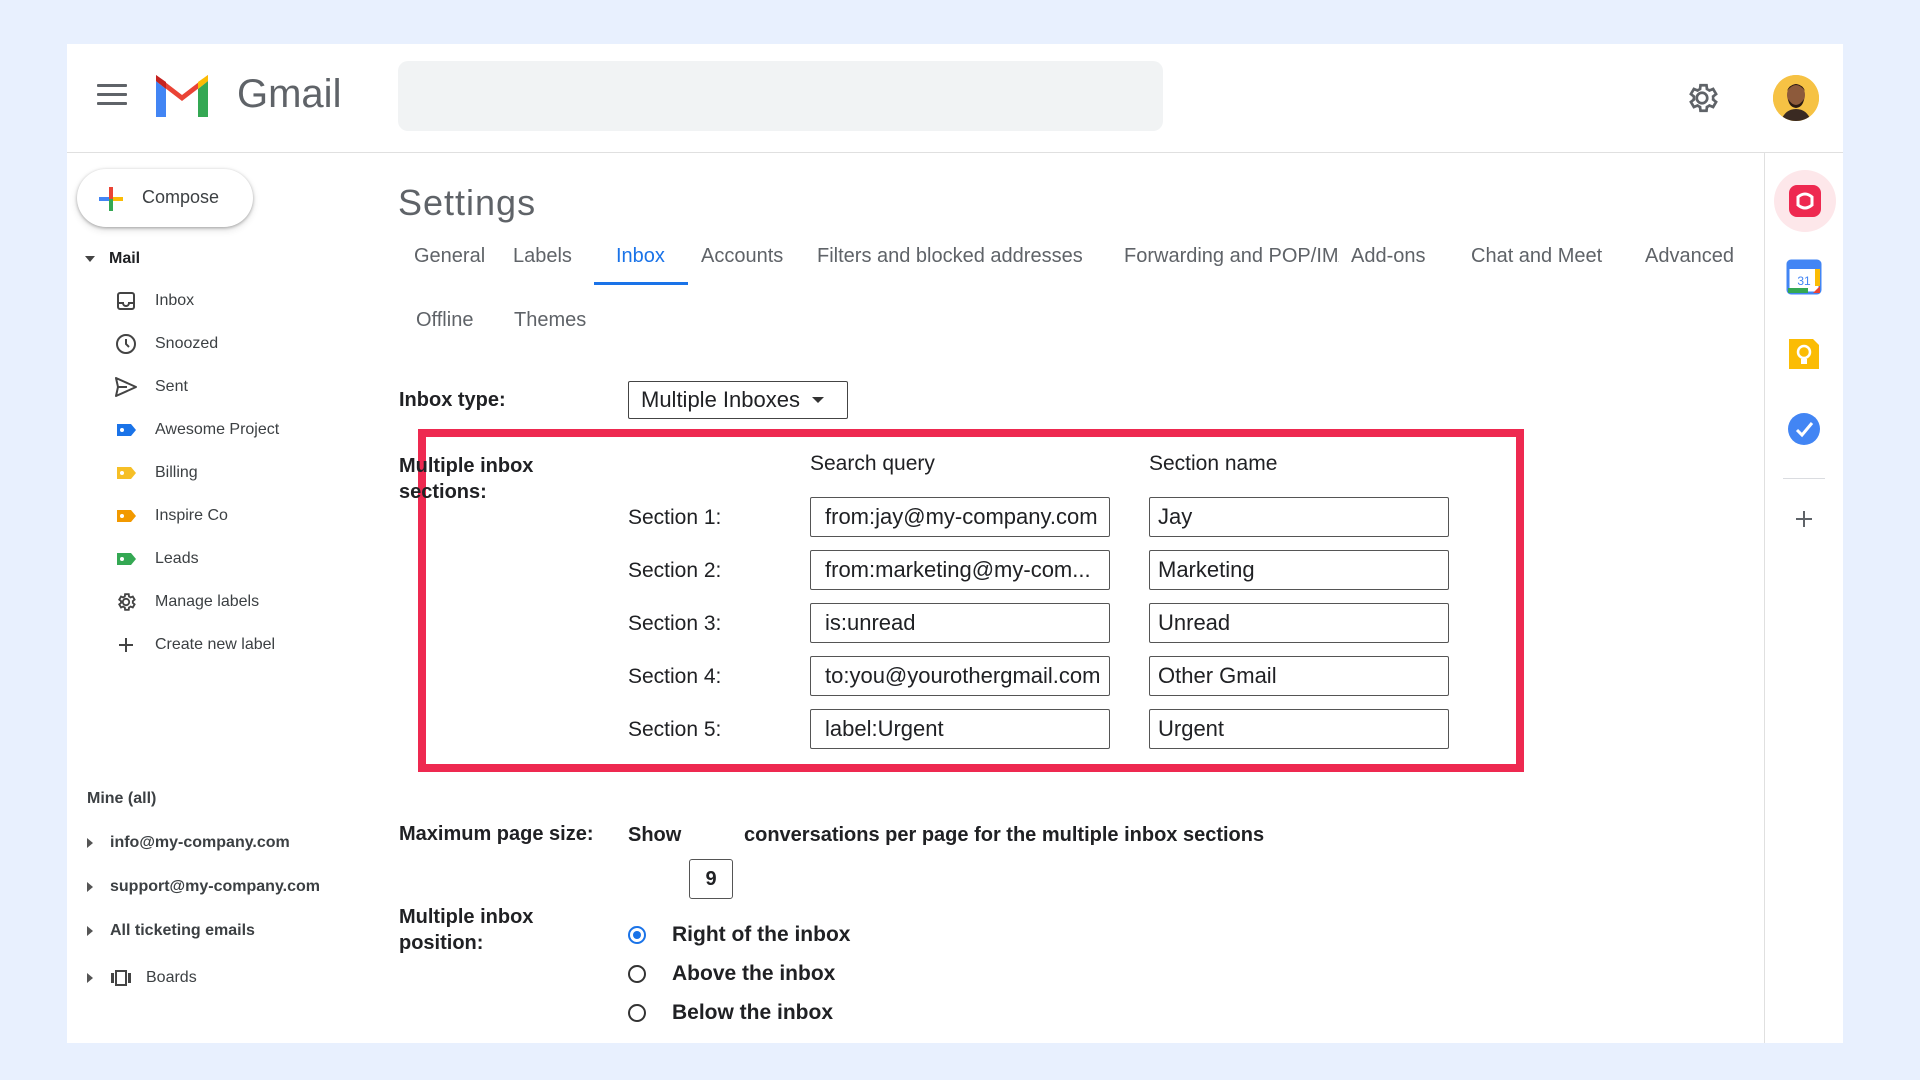  Describe the element at coordinates (640, 256) in the screenshot. I see `tab-inbox: Inbox` at that location.